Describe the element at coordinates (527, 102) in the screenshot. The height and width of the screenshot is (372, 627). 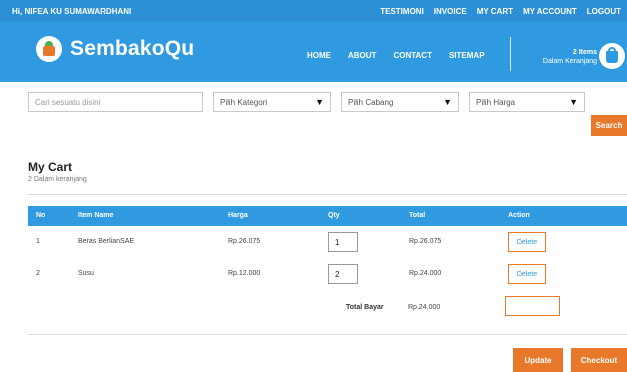
I see `price-select: Pilih Harga ▼` at that location.